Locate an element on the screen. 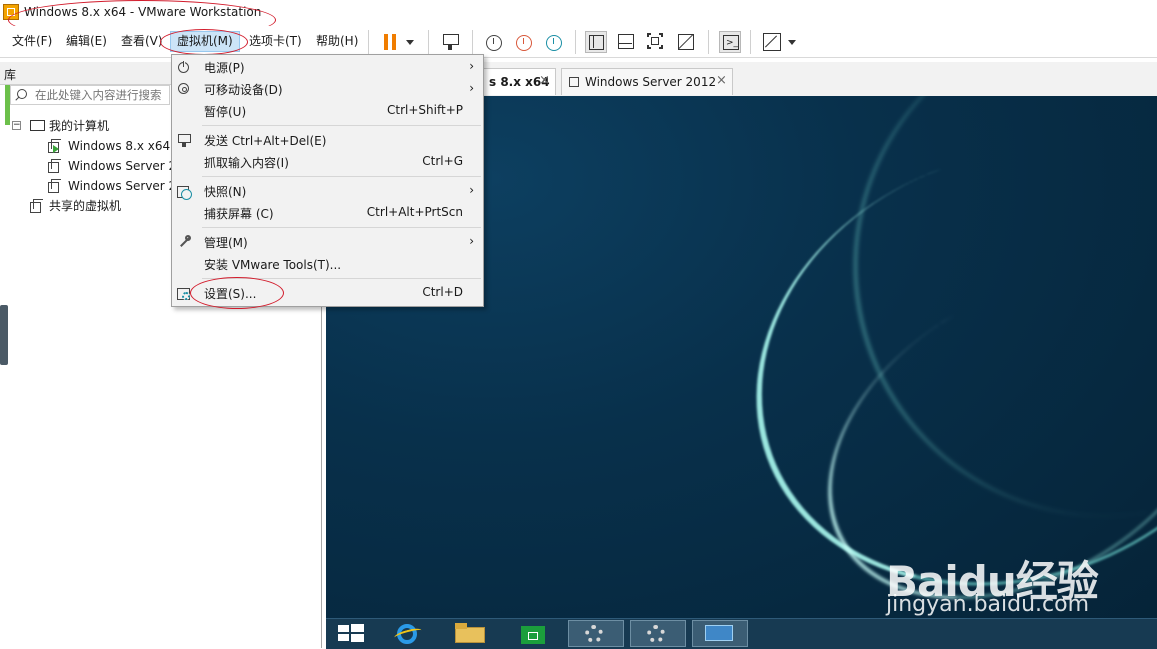 This screenshot has width=1157, height=649. remote-desktop-taskbar-app is located at coordinates (720, 633).